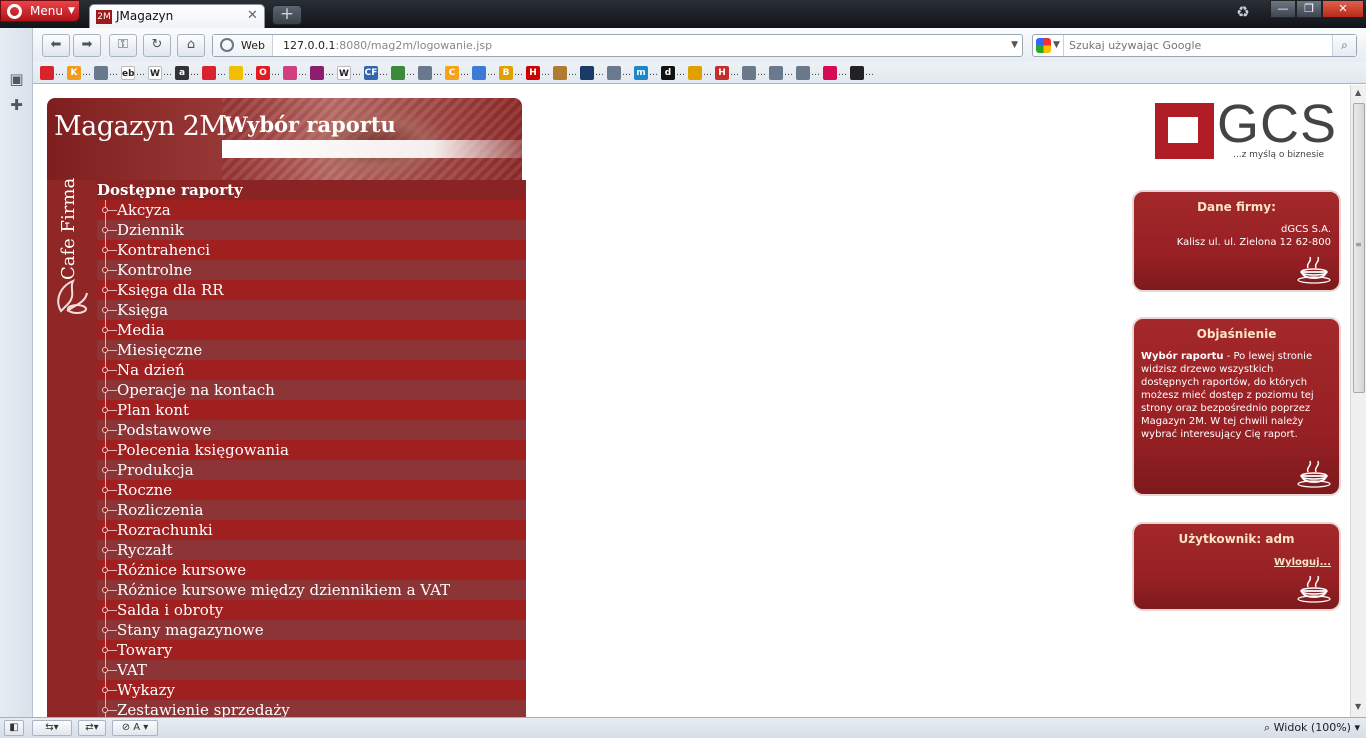  Describe the element at coordinates (181, 570) in the screenshot. I see `report-label: Różnice kursowe` at that location.